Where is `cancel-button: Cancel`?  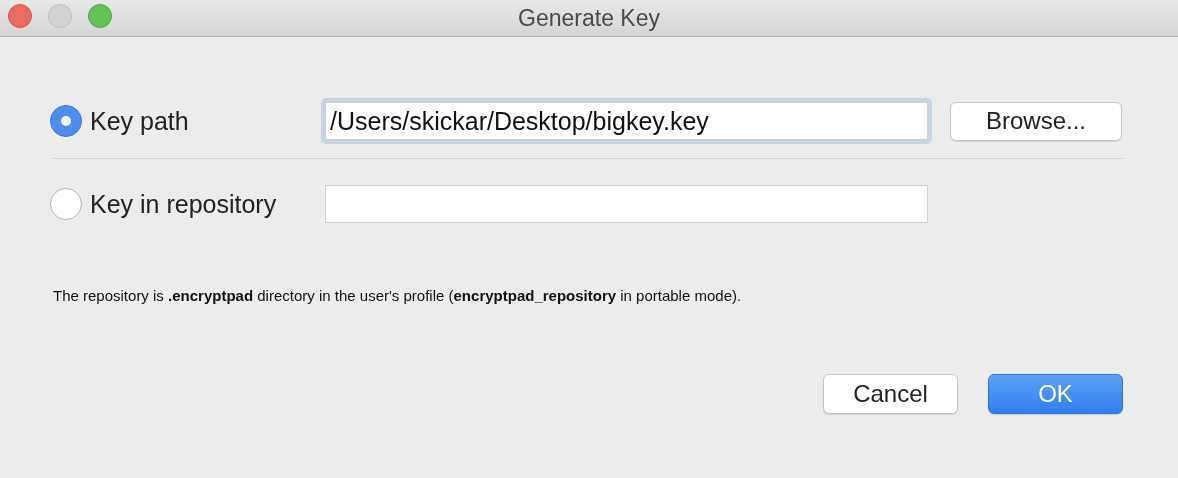
cancel-button: Cancel is located at coordinates (890, 394).